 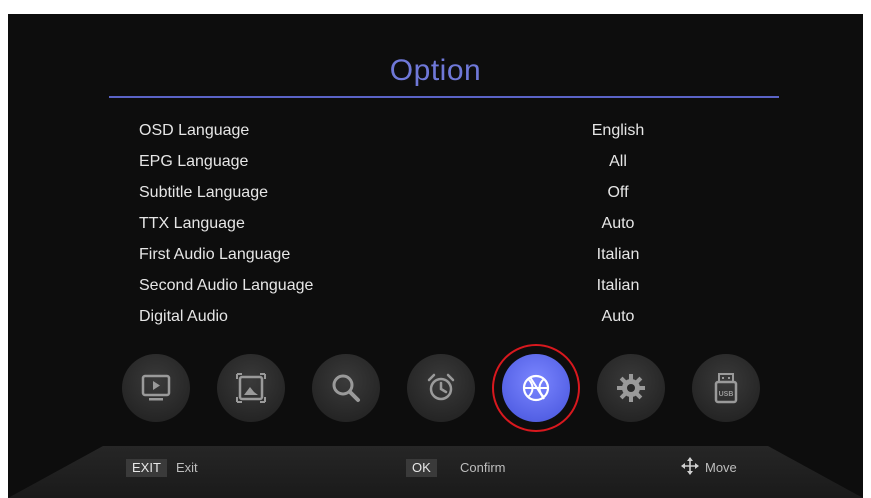 I want to click on menu-row-ttx-language: TTX Language Auto, so click(x=435, y=224).